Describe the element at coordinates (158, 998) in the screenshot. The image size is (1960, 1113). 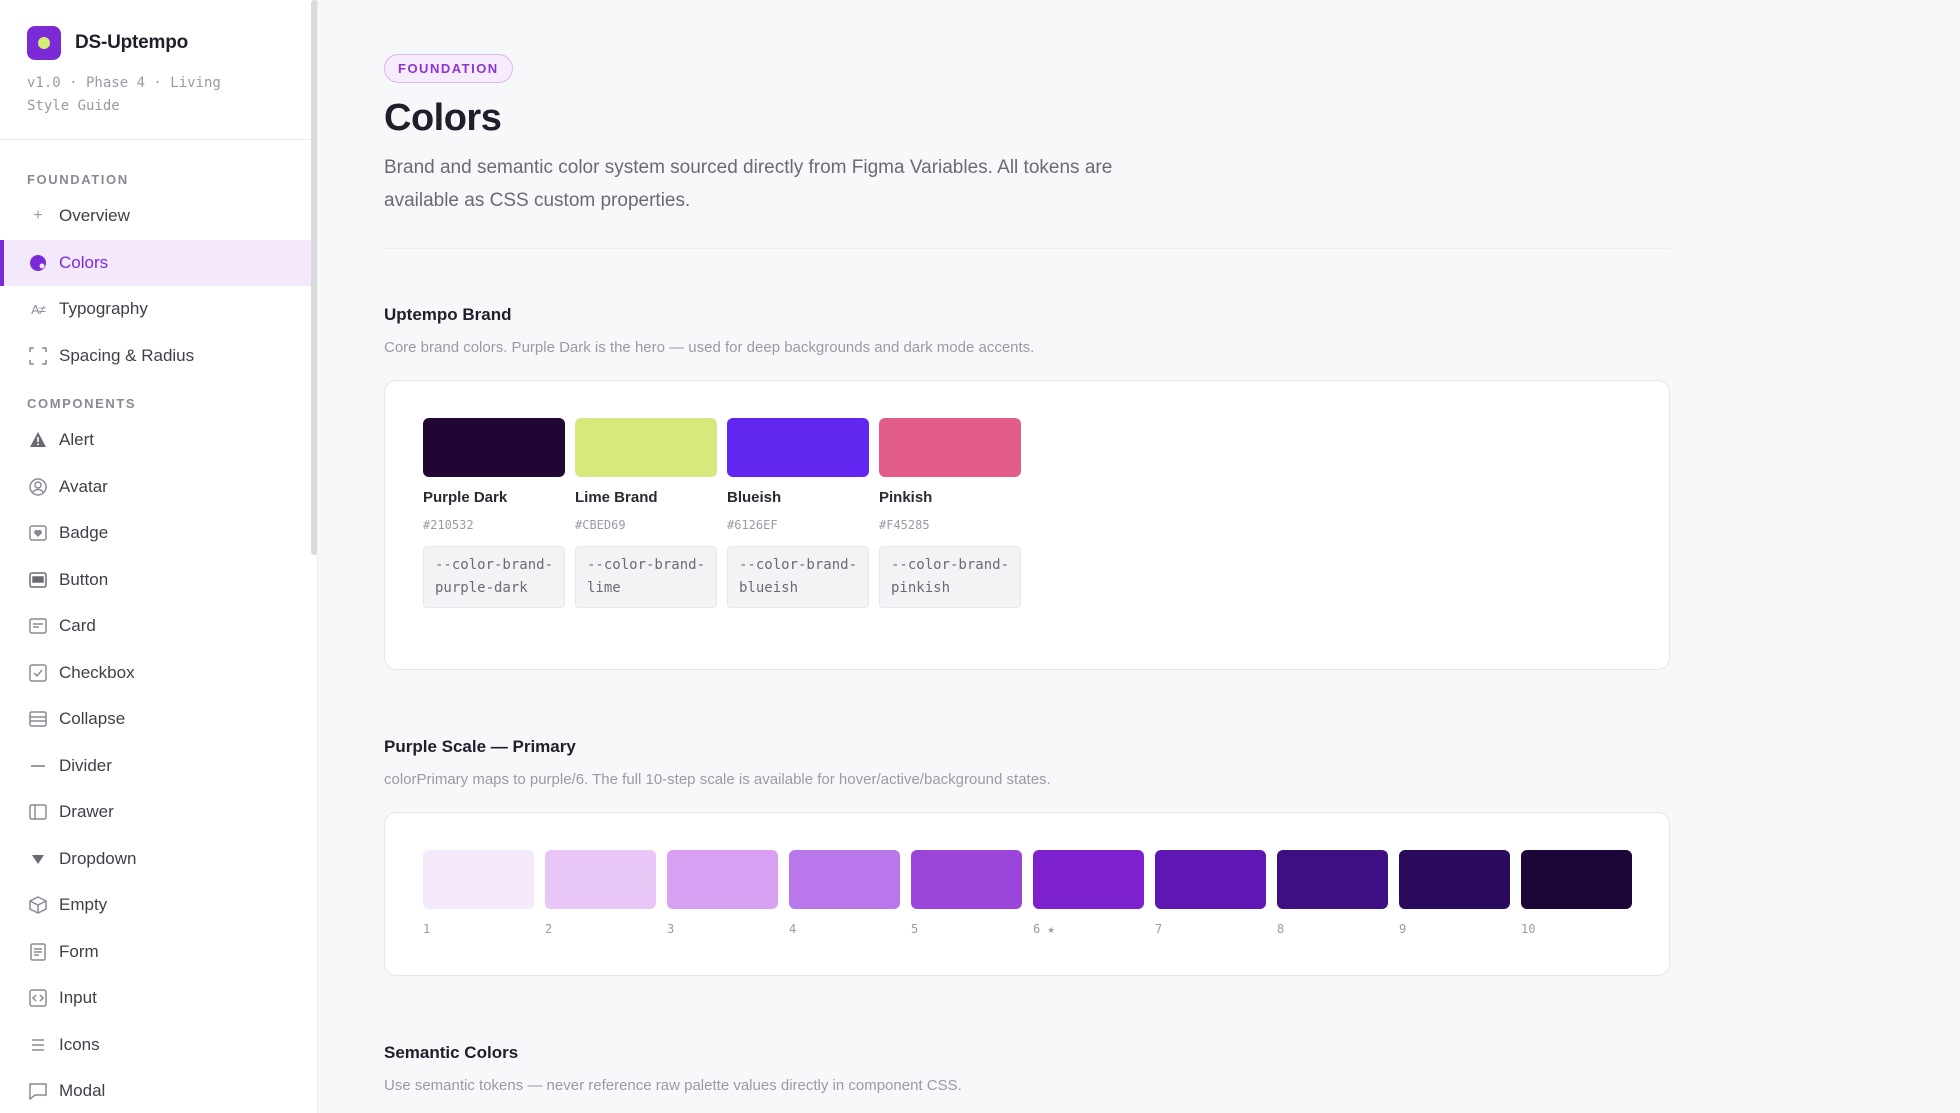
I see `sidebar-item-input: Input` at that location.